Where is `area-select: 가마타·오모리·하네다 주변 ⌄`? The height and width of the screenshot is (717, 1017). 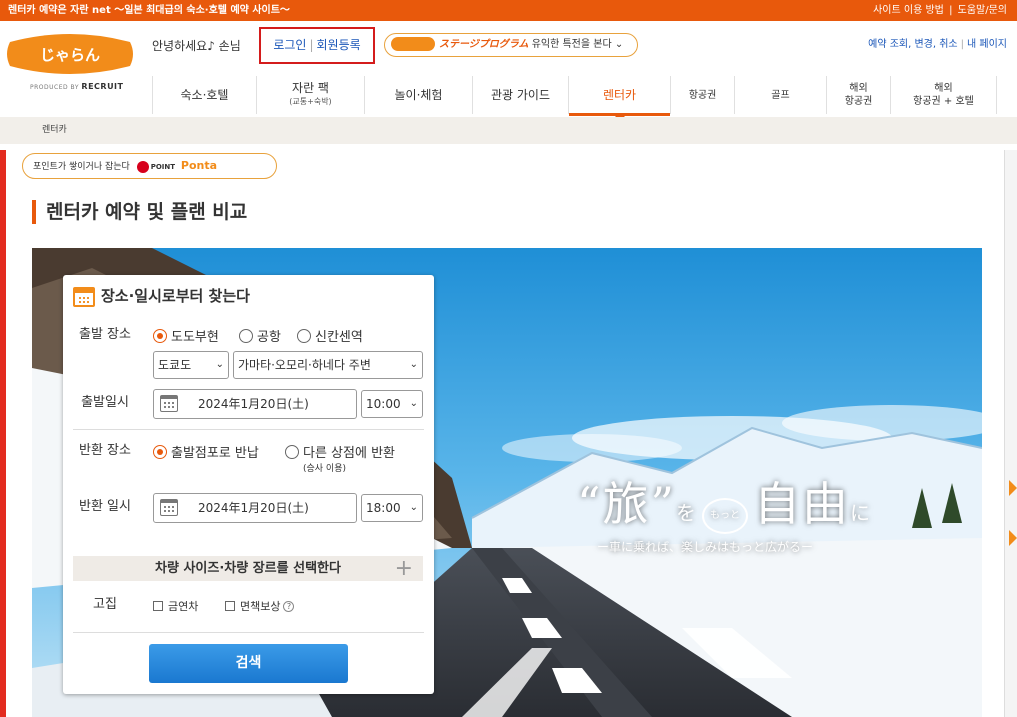 area-select: 가마타·오모리·하네다 주변 ⌄ is located at coordinates (328, 365).